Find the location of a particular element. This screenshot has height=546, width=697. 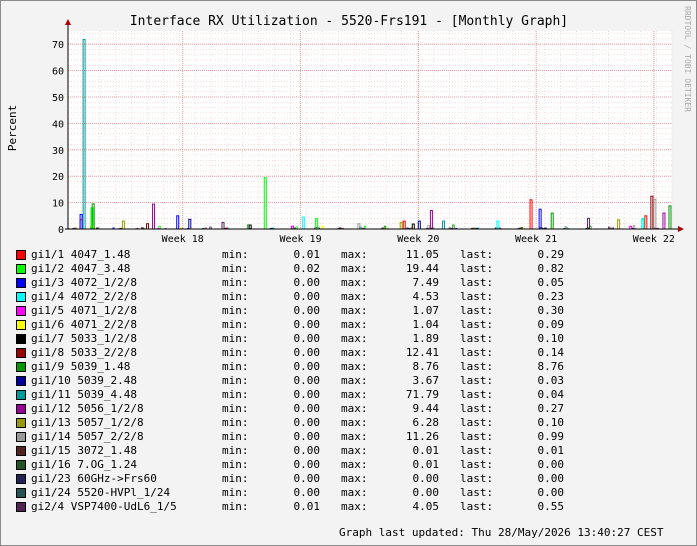

y-tick-label: 40 is located at coordinates (58, 124).